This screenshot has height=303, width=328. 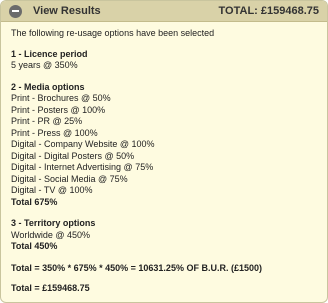 What do you see at coordinates (47, 121) in the screenshot?
I see `media-item: Print - PR @ 25%` at bounding box center [47, 121].